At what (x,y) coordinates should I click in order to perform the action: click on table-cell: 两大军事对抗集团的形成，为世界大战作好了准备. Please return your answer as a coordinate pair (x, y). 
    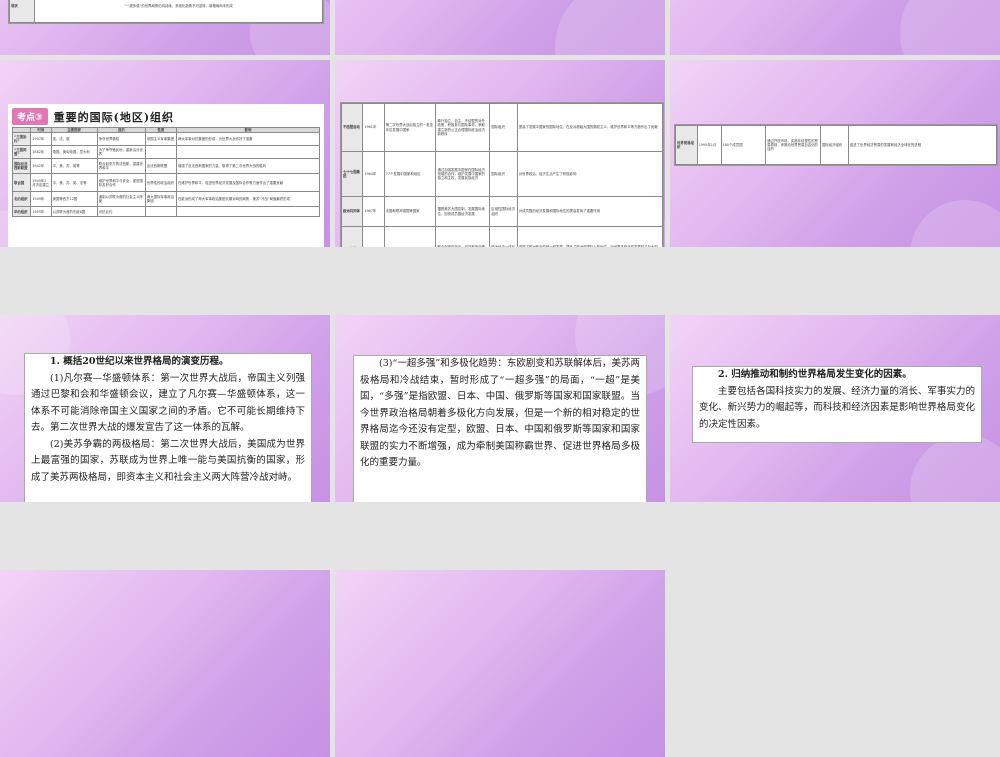
    Looking at the image, I should click on (248, 139).